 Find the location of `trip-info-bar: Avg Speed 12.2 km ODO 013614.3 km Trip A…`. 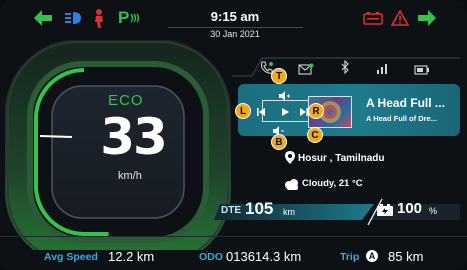

trip-info-bar: Avg Speed 12.2 km ODO 013614.3 km Trip A… is located at coordinates (233, 257).